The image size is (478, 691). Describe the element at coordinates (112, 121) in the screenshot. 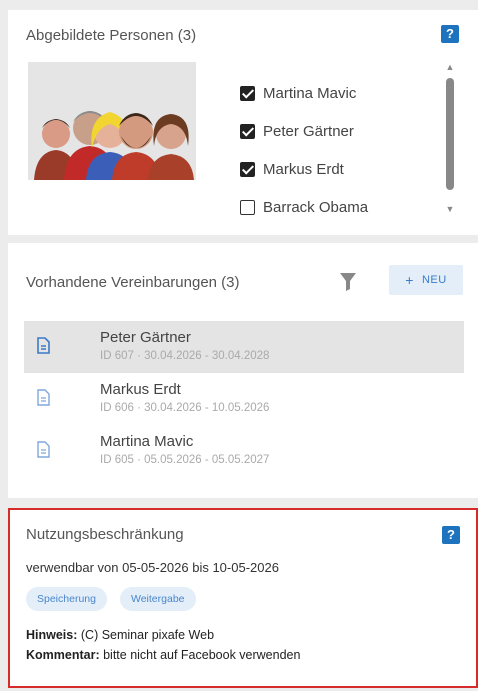

I see `people-image` at that location.